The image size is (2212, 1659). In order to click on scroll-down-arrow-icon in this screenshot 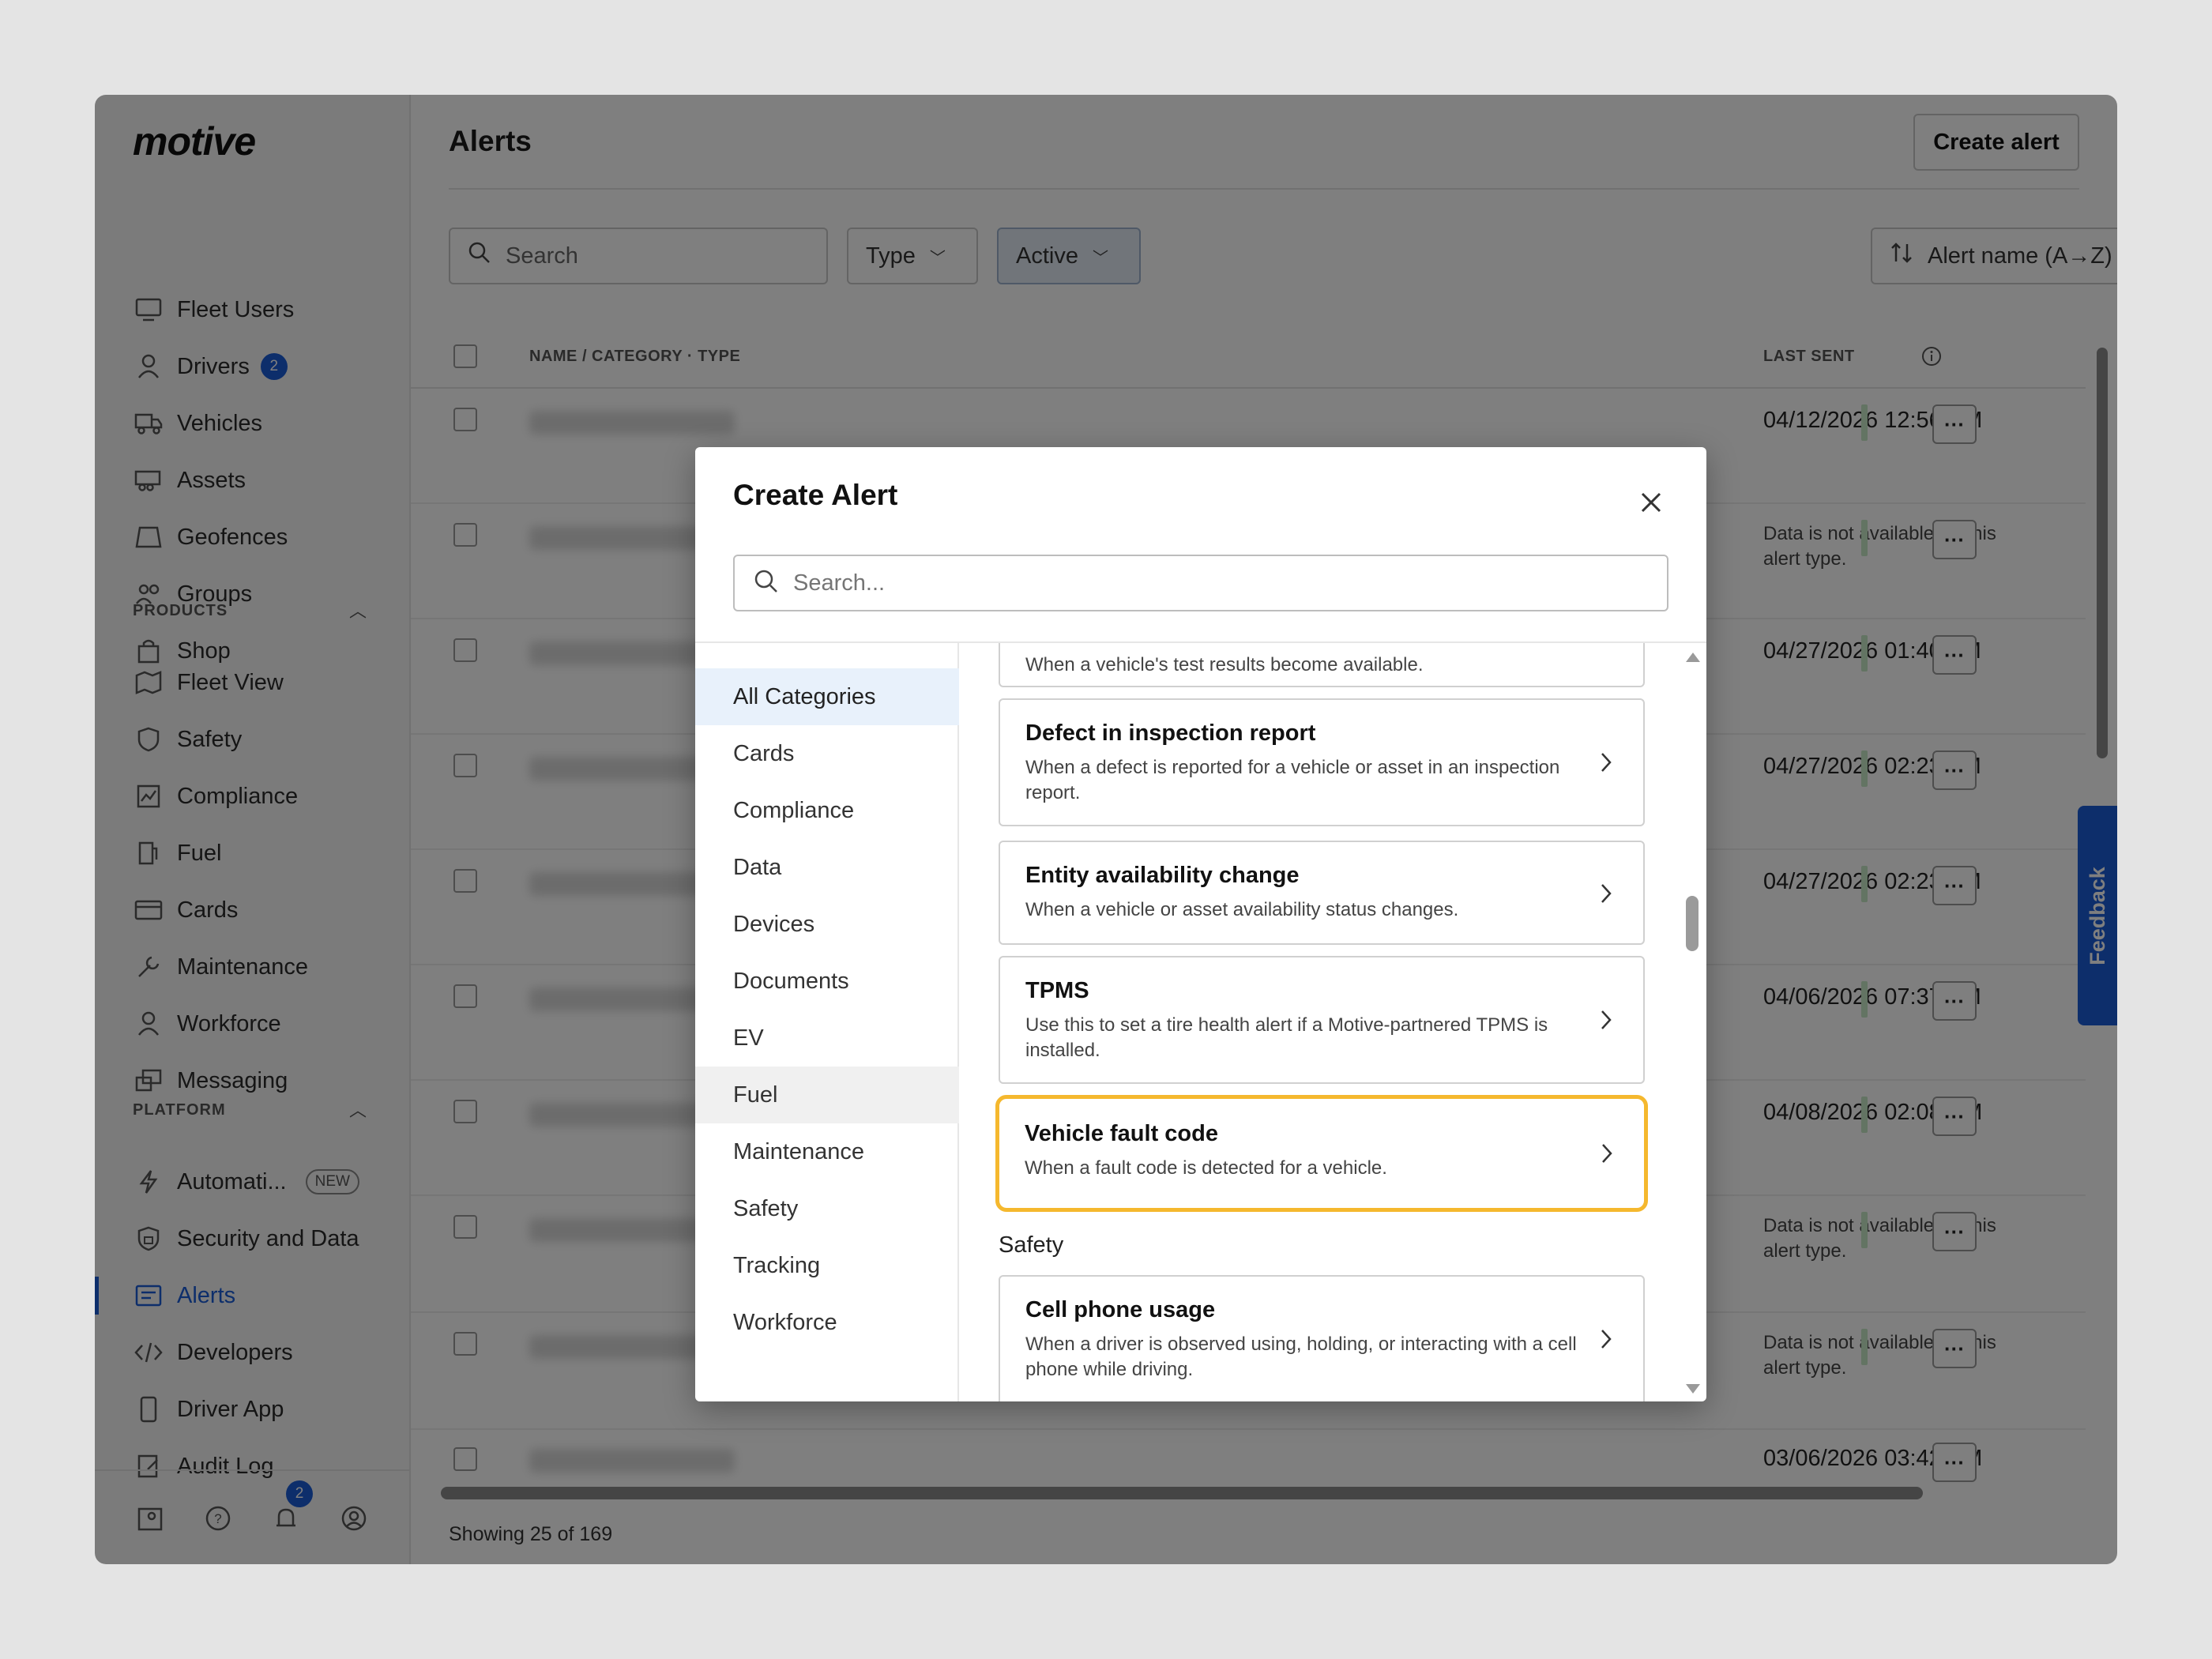, I will do `click(1693, 1389)`.